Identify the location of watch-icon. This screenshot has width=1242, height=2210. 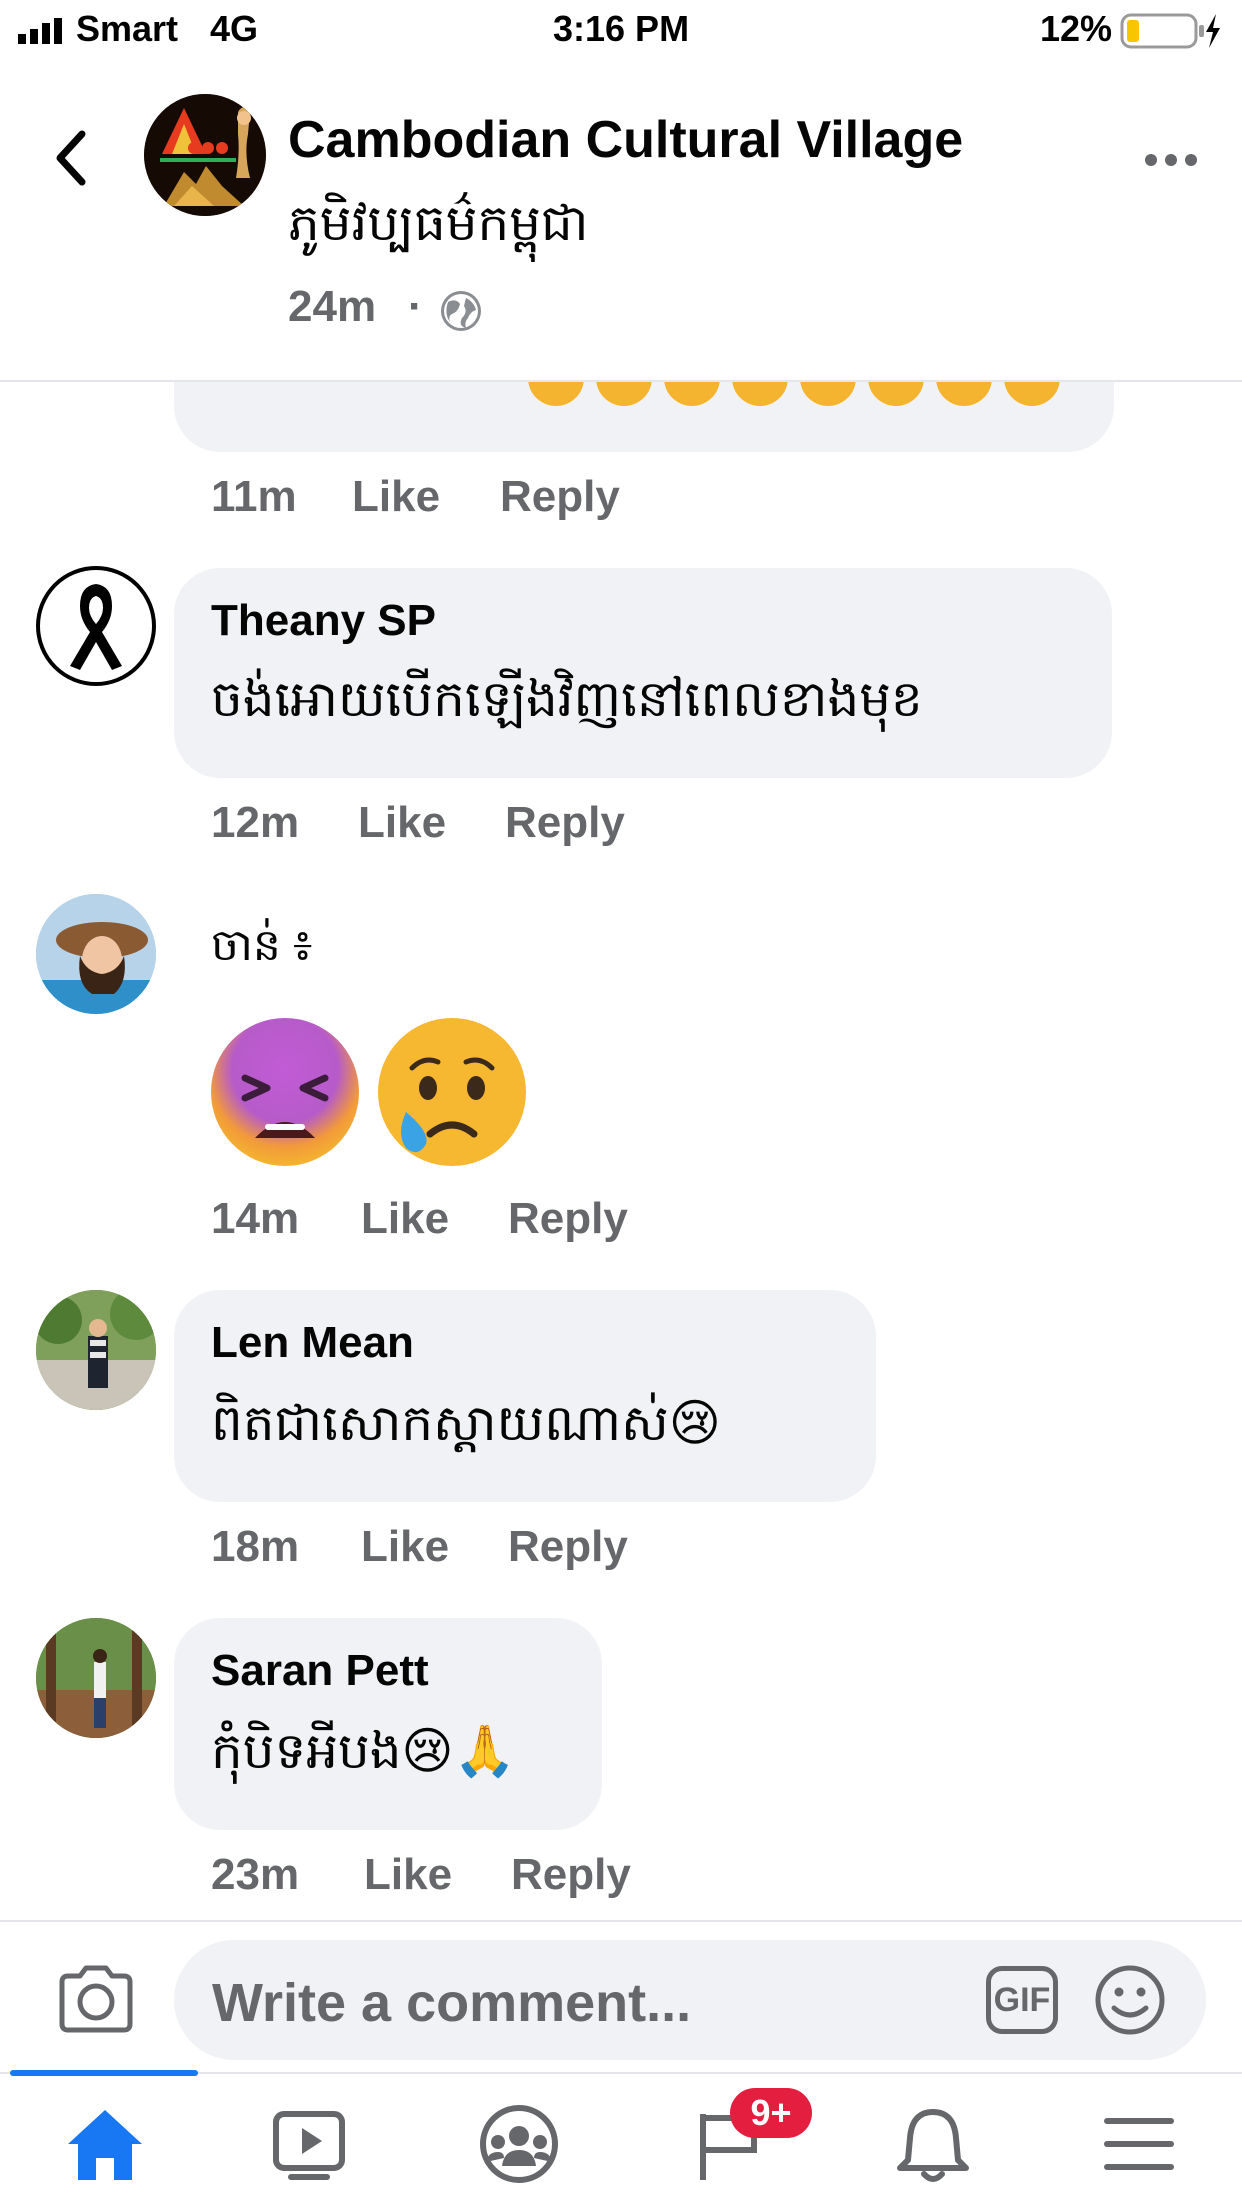
(311, 2144).